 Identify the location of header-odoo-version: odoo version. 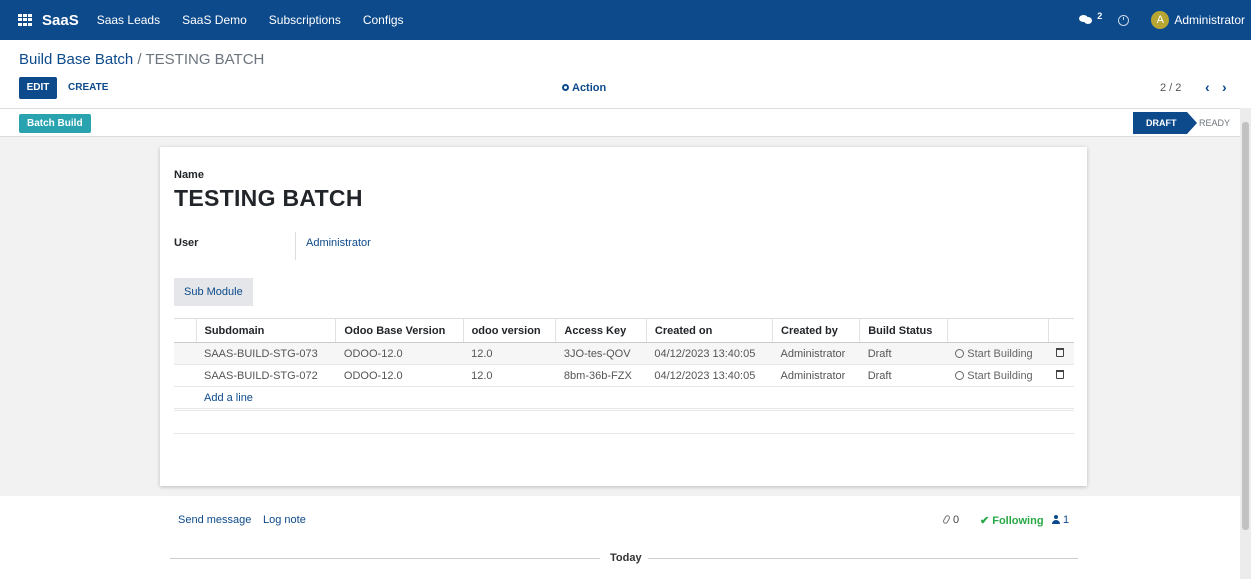
(510, 330).